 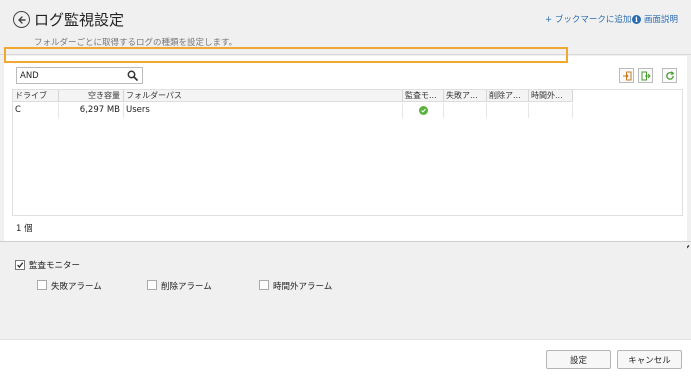 What do you see at coordinates (71, 75) in the screenshot?
I see `search-input` at bounding box center [71, 75].